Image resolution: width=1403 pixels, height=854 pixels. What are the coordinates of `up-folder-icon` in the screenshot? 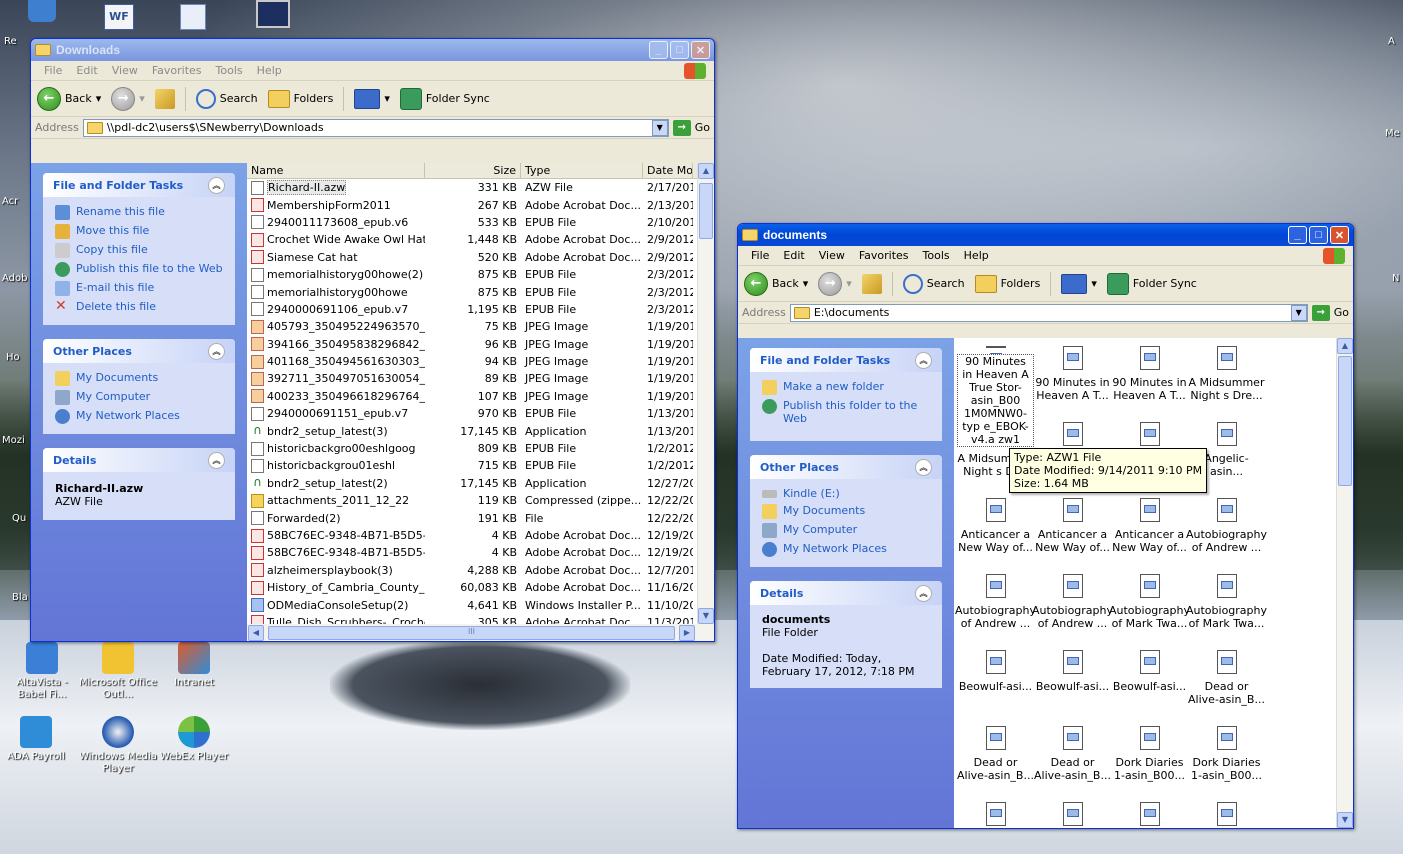 It's located at (164, 98).